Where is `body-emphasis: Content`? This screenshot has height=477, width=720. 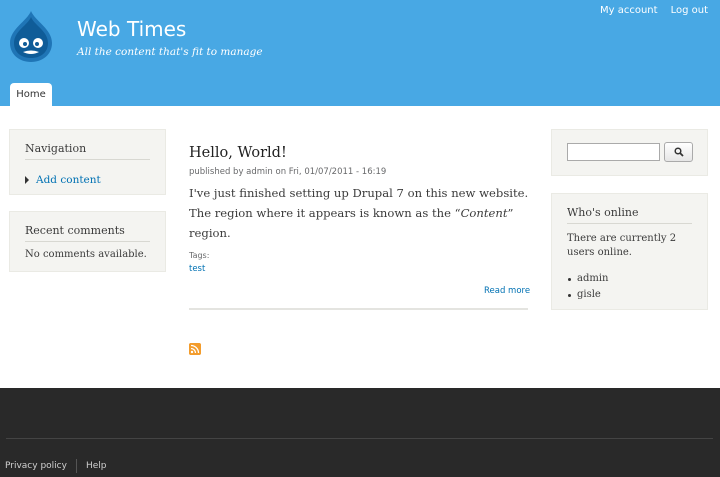
body-emphasis: Content is located at coordinates (484, 213).